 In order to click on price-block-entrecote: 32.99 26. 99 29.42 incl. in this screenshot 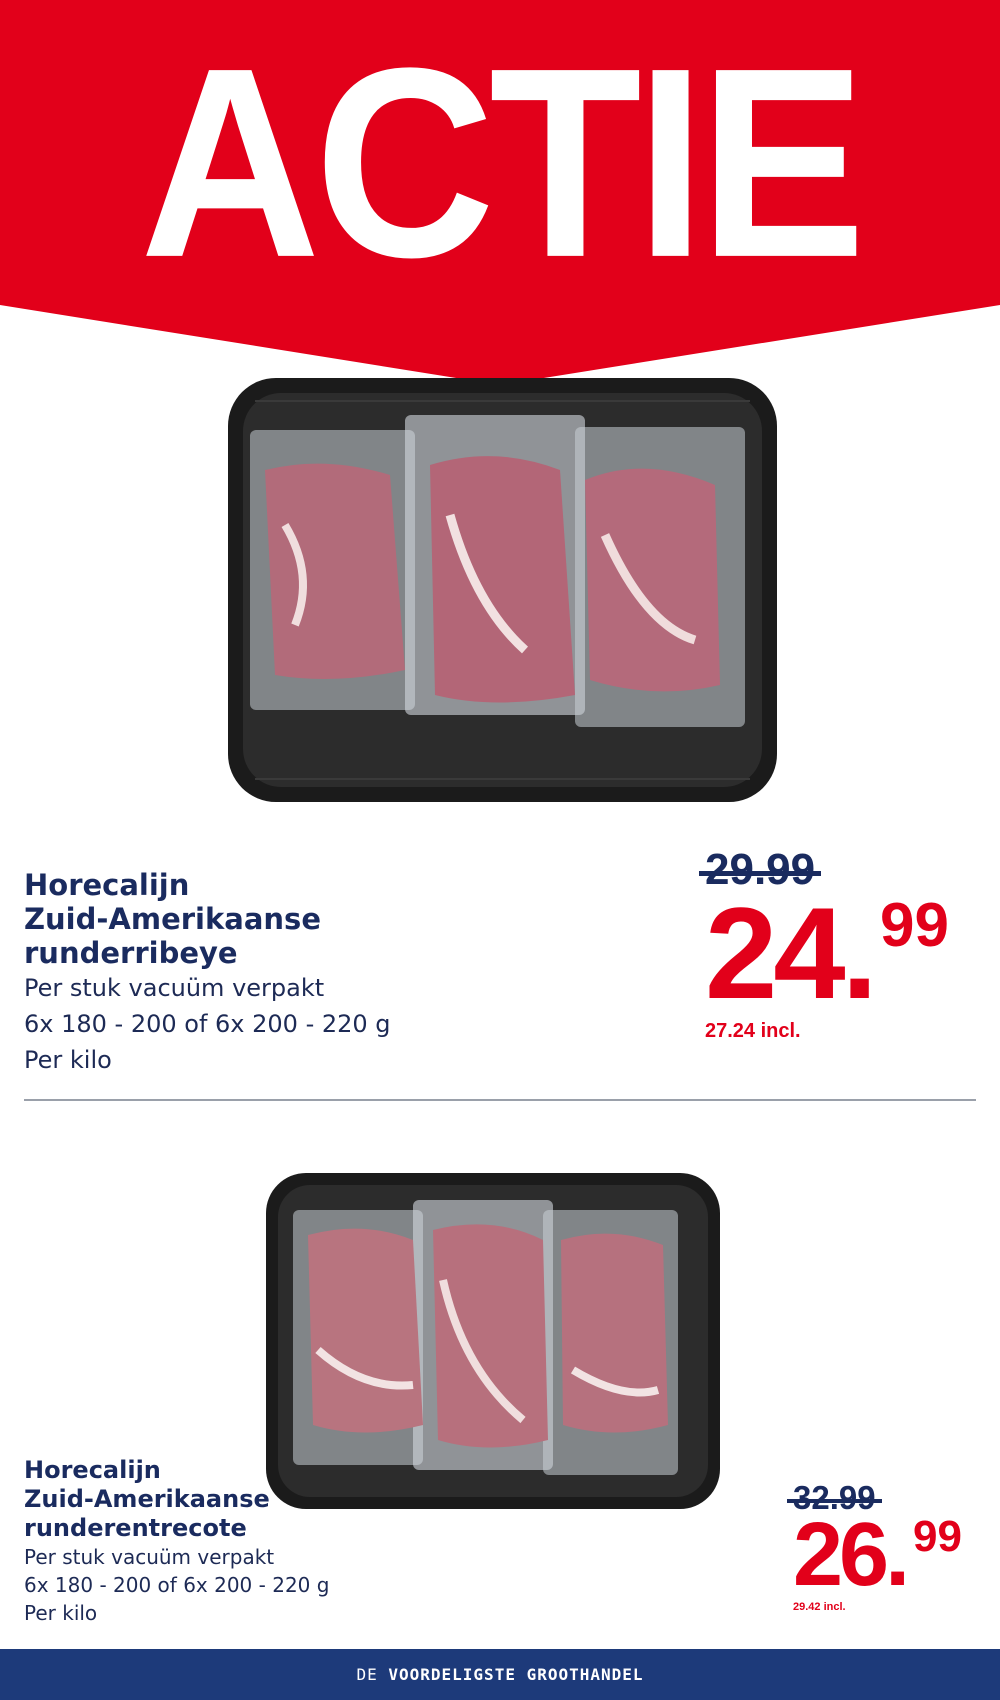, I will do `click(890, 1555)`.